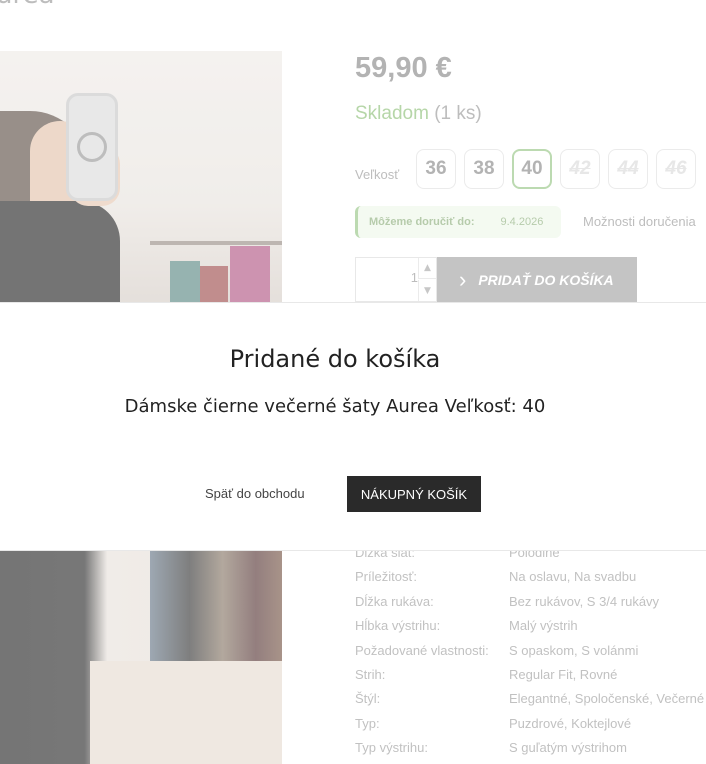 This screenshot has height=764, width=706. What do you see at coordinates (255, 493) in the screenshot?
I see `back-to-shop-link: Späť do obchodu` at bounding box center [255, 493].